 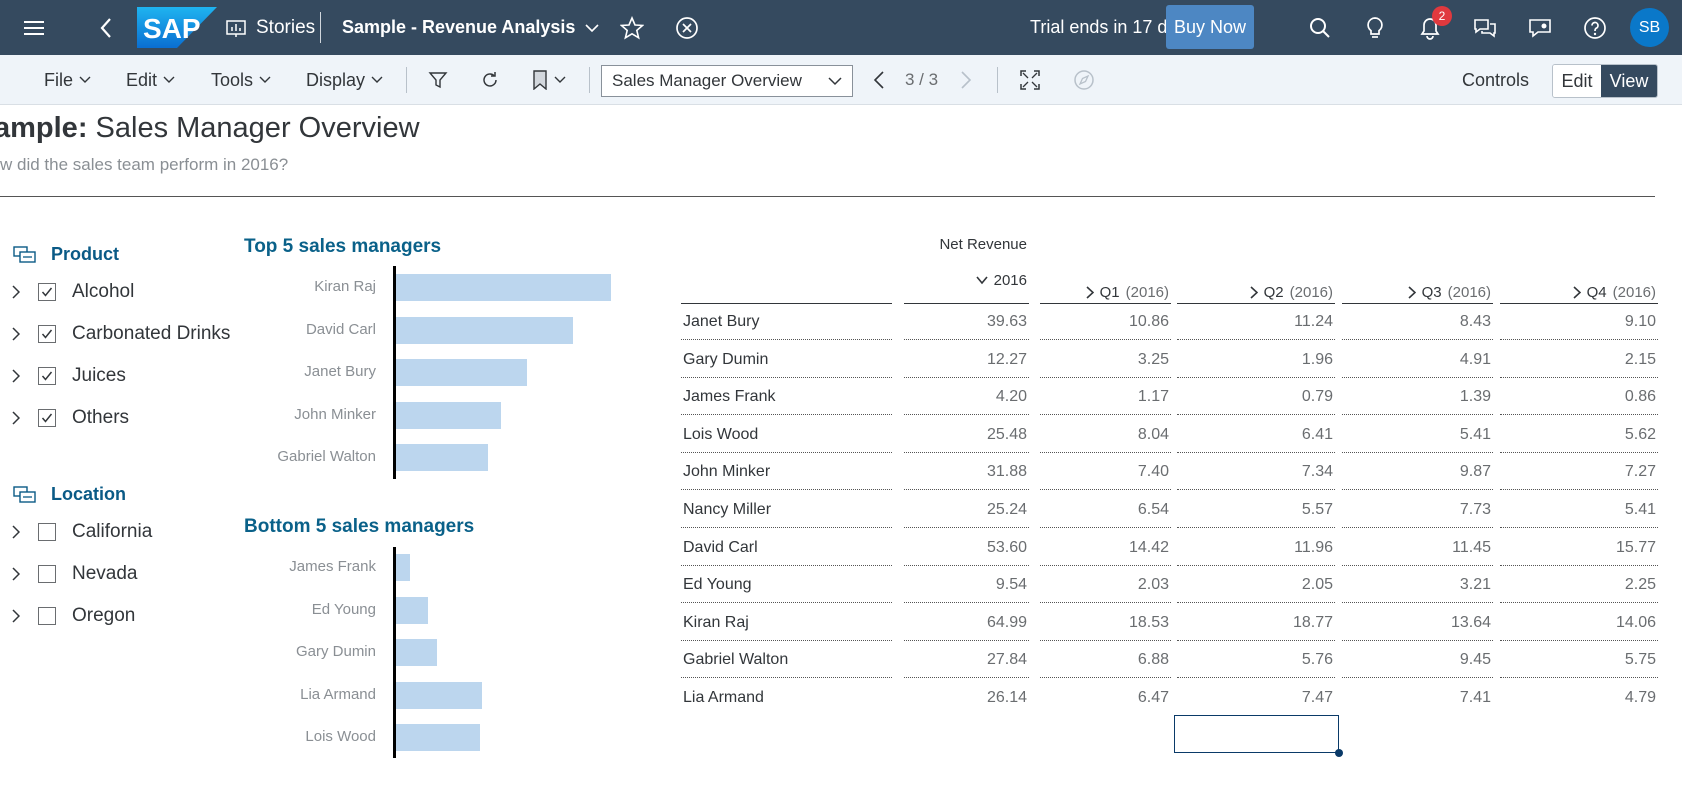 I want to click on table-cell: 4.20, so click(x=1011, y=397).